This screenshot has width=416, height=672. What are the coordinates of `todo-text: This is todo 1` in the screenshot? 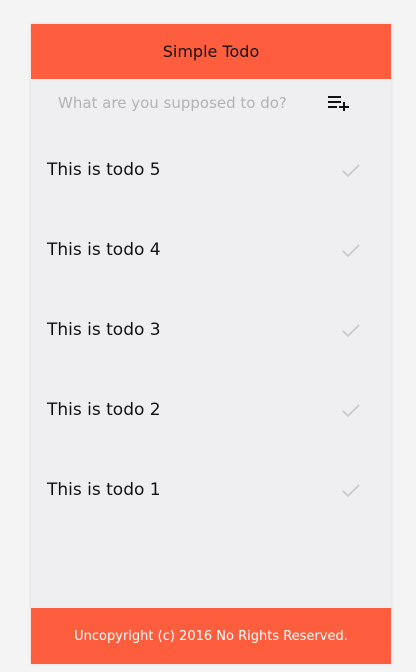 It's located at (104, 490).